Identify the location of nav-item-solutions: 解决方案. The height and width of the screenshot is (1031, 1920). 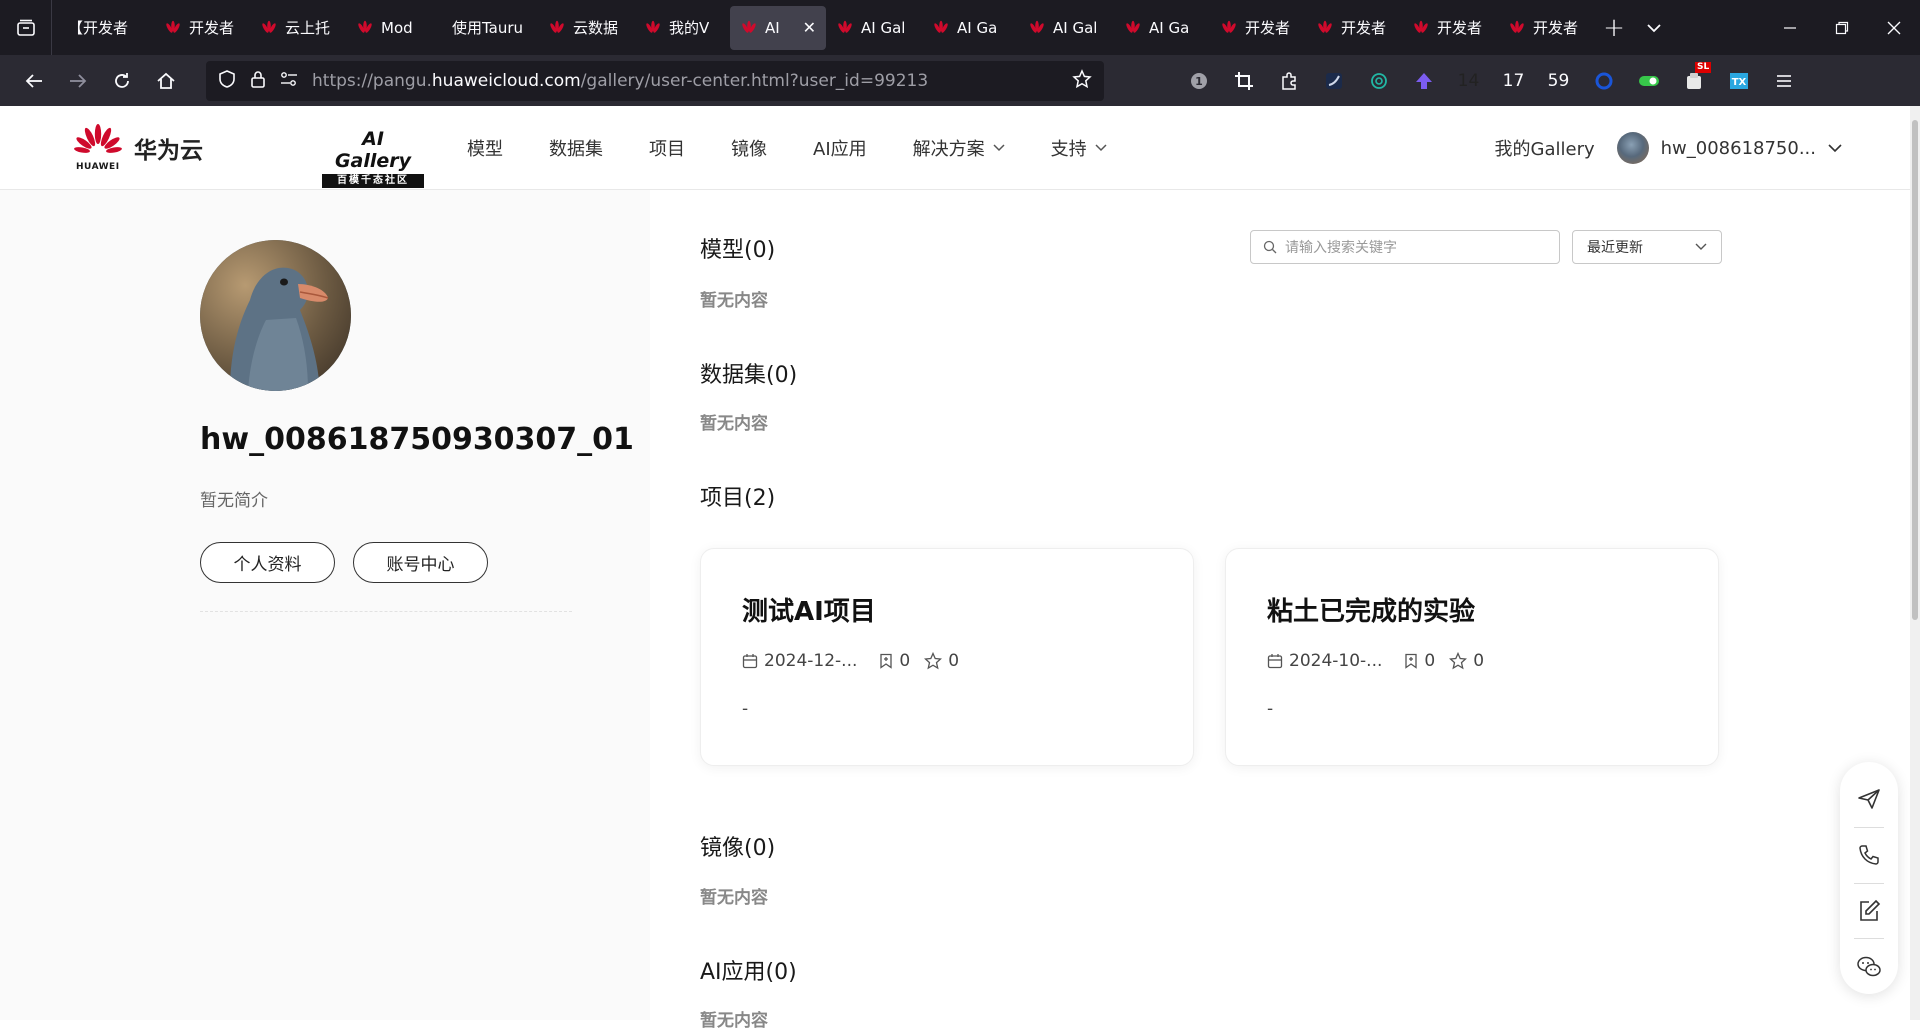
(959, 148).